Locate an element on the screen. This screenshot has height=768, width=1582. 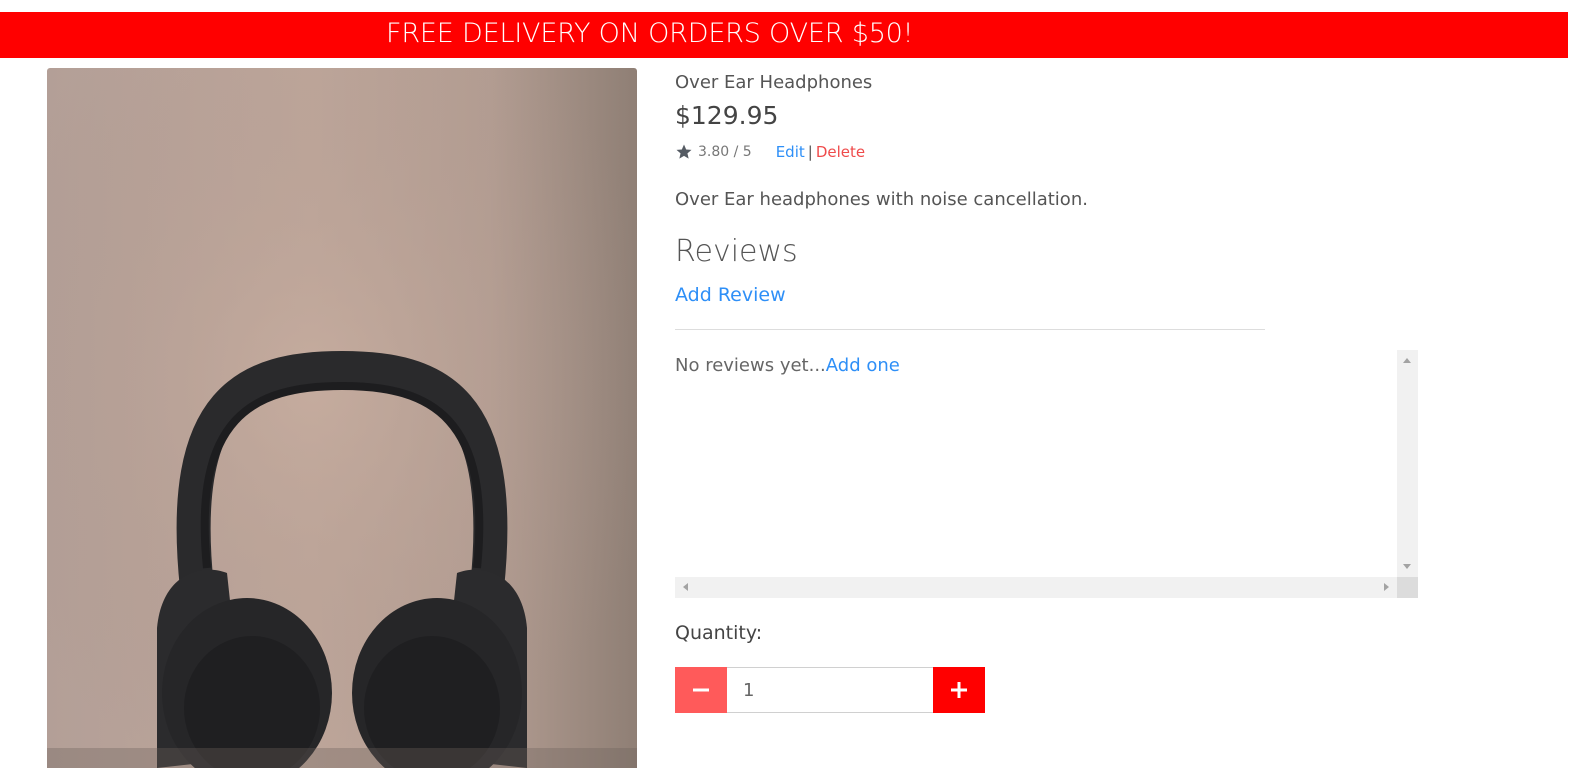
delete-link: Delete is located at coordinates (840, 152).